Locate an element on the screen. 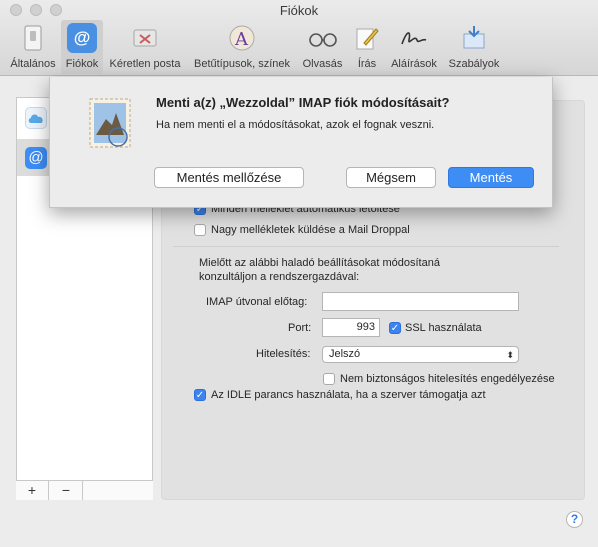 Image resolution: width=598 pixels, height=547 pixels. authentication-label: Hitelesítés: is located at coordinates (283, 354).